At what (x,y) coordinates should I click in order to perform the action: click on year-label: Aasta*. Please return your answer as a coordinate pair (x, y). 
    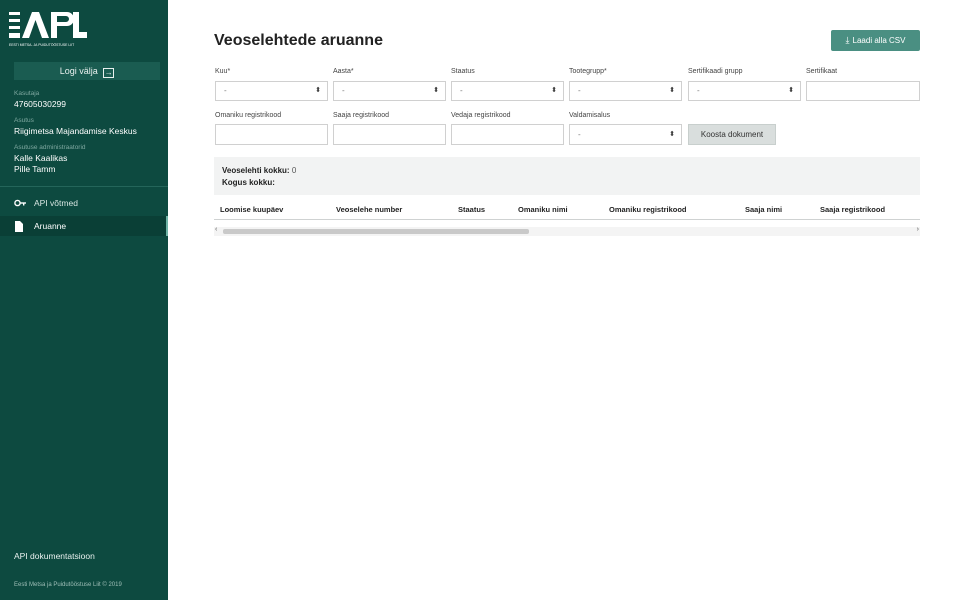
    Looking at the image, I should click on (343, 71).